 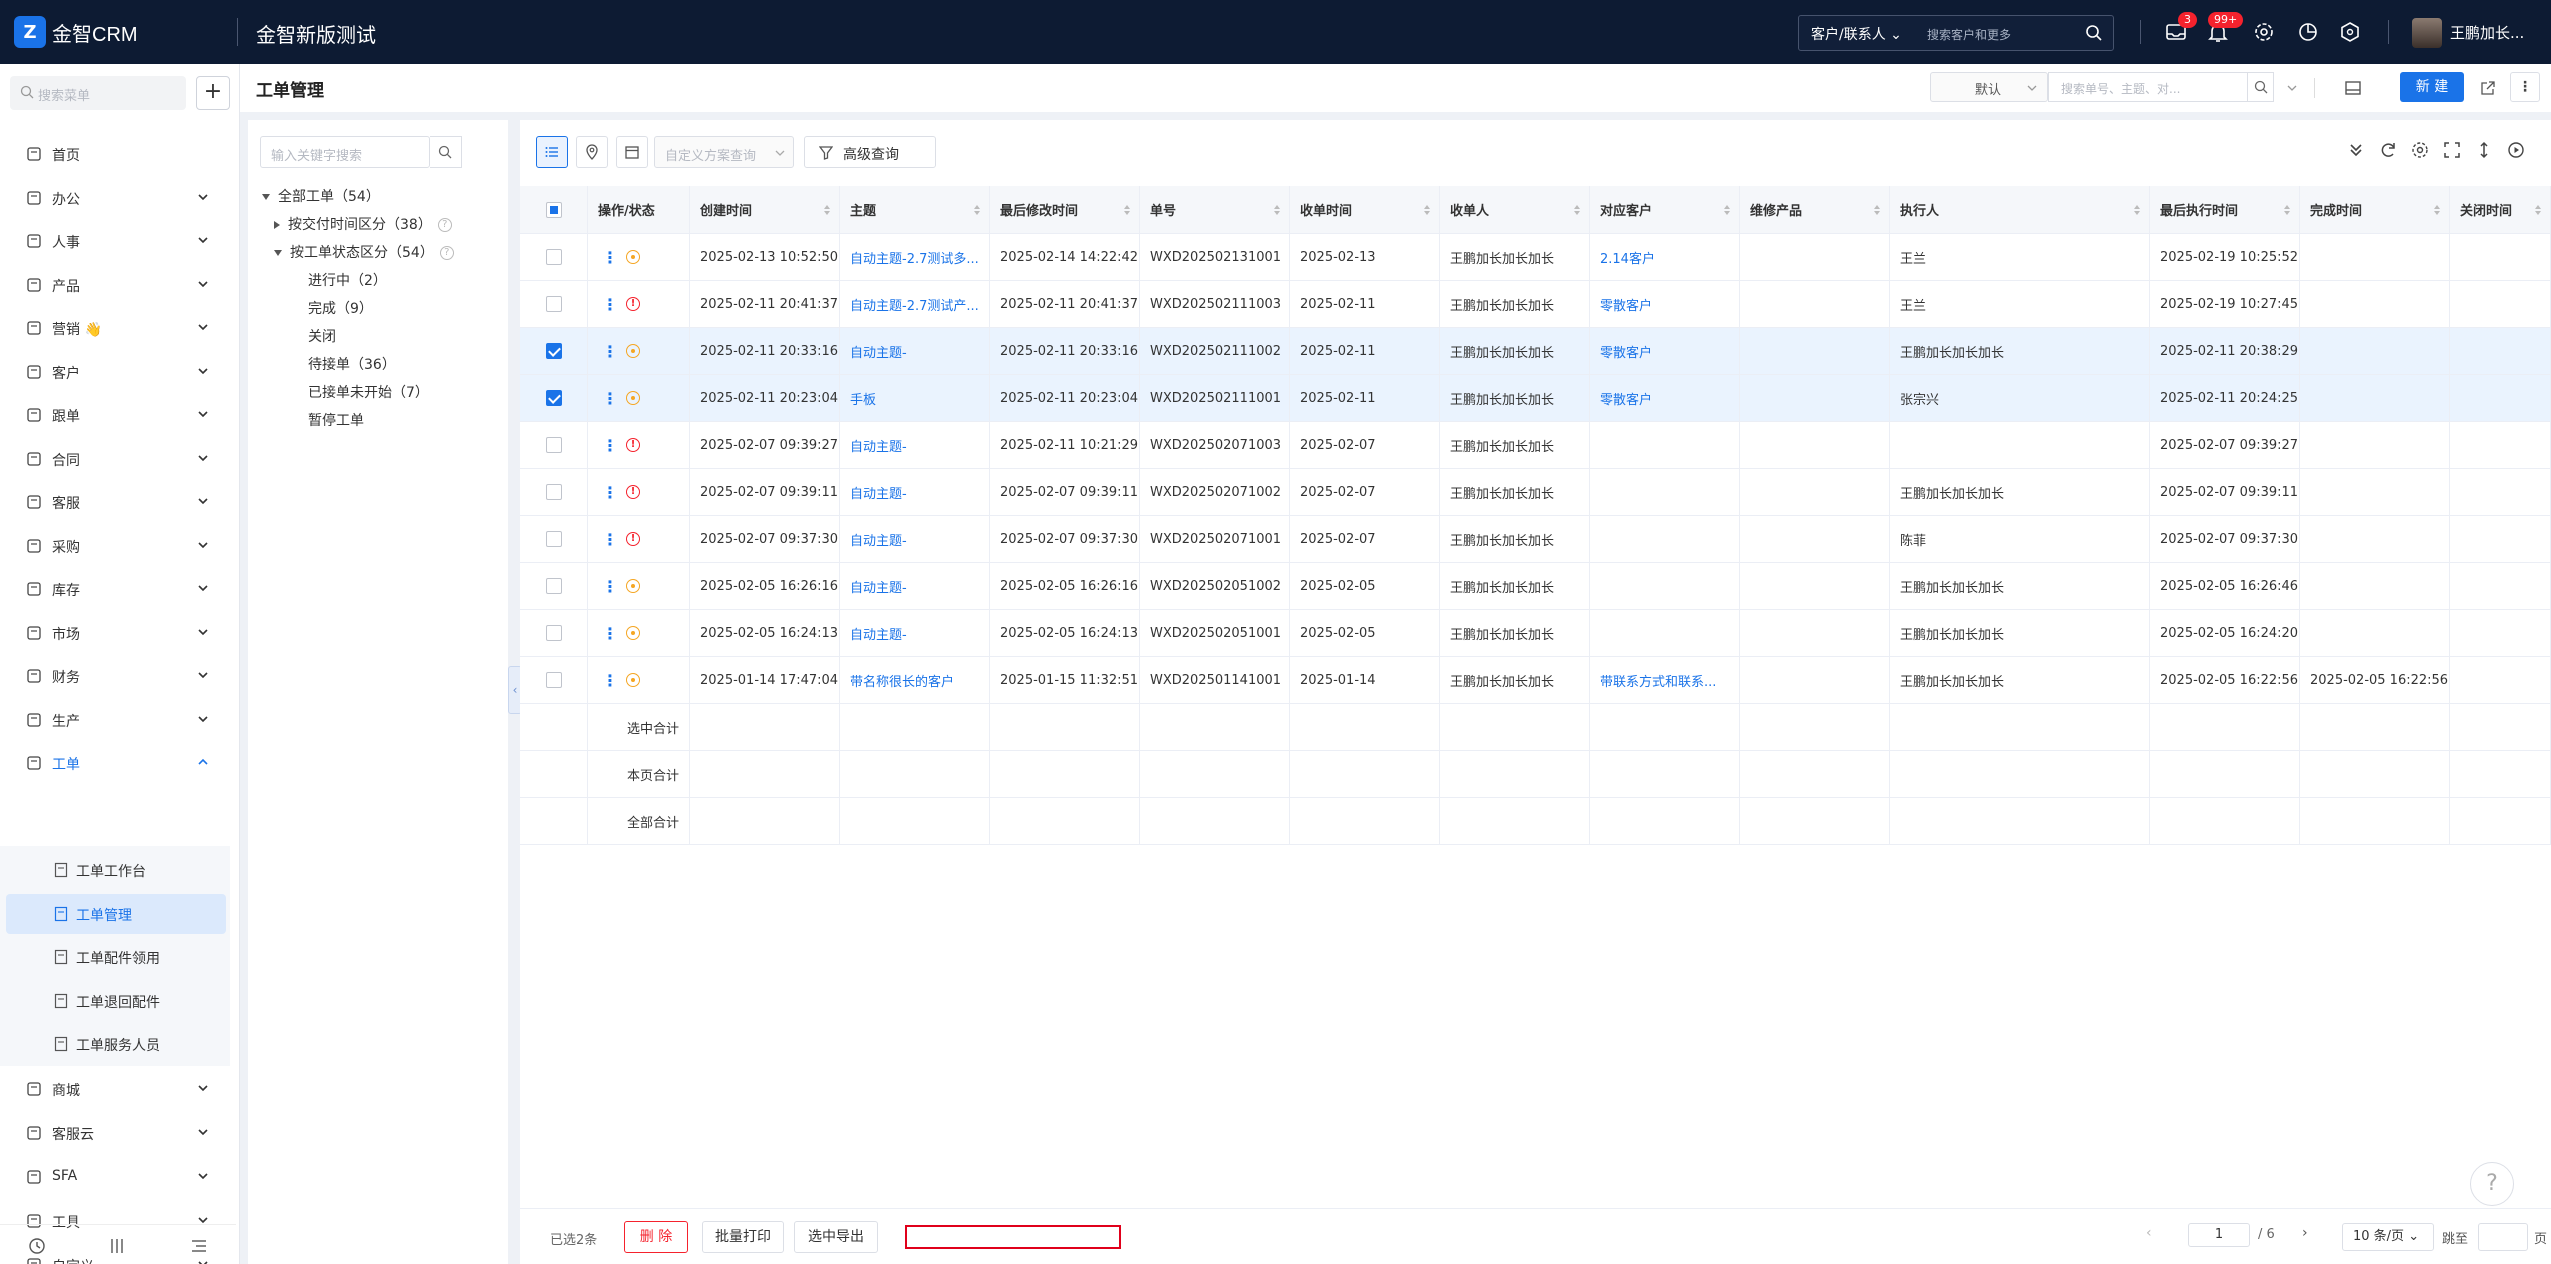 What do you see at coordinates (352, 364) in the screenshot?
I see `tree-node-status: 待接单（36）` at bounding box center [352, 364].